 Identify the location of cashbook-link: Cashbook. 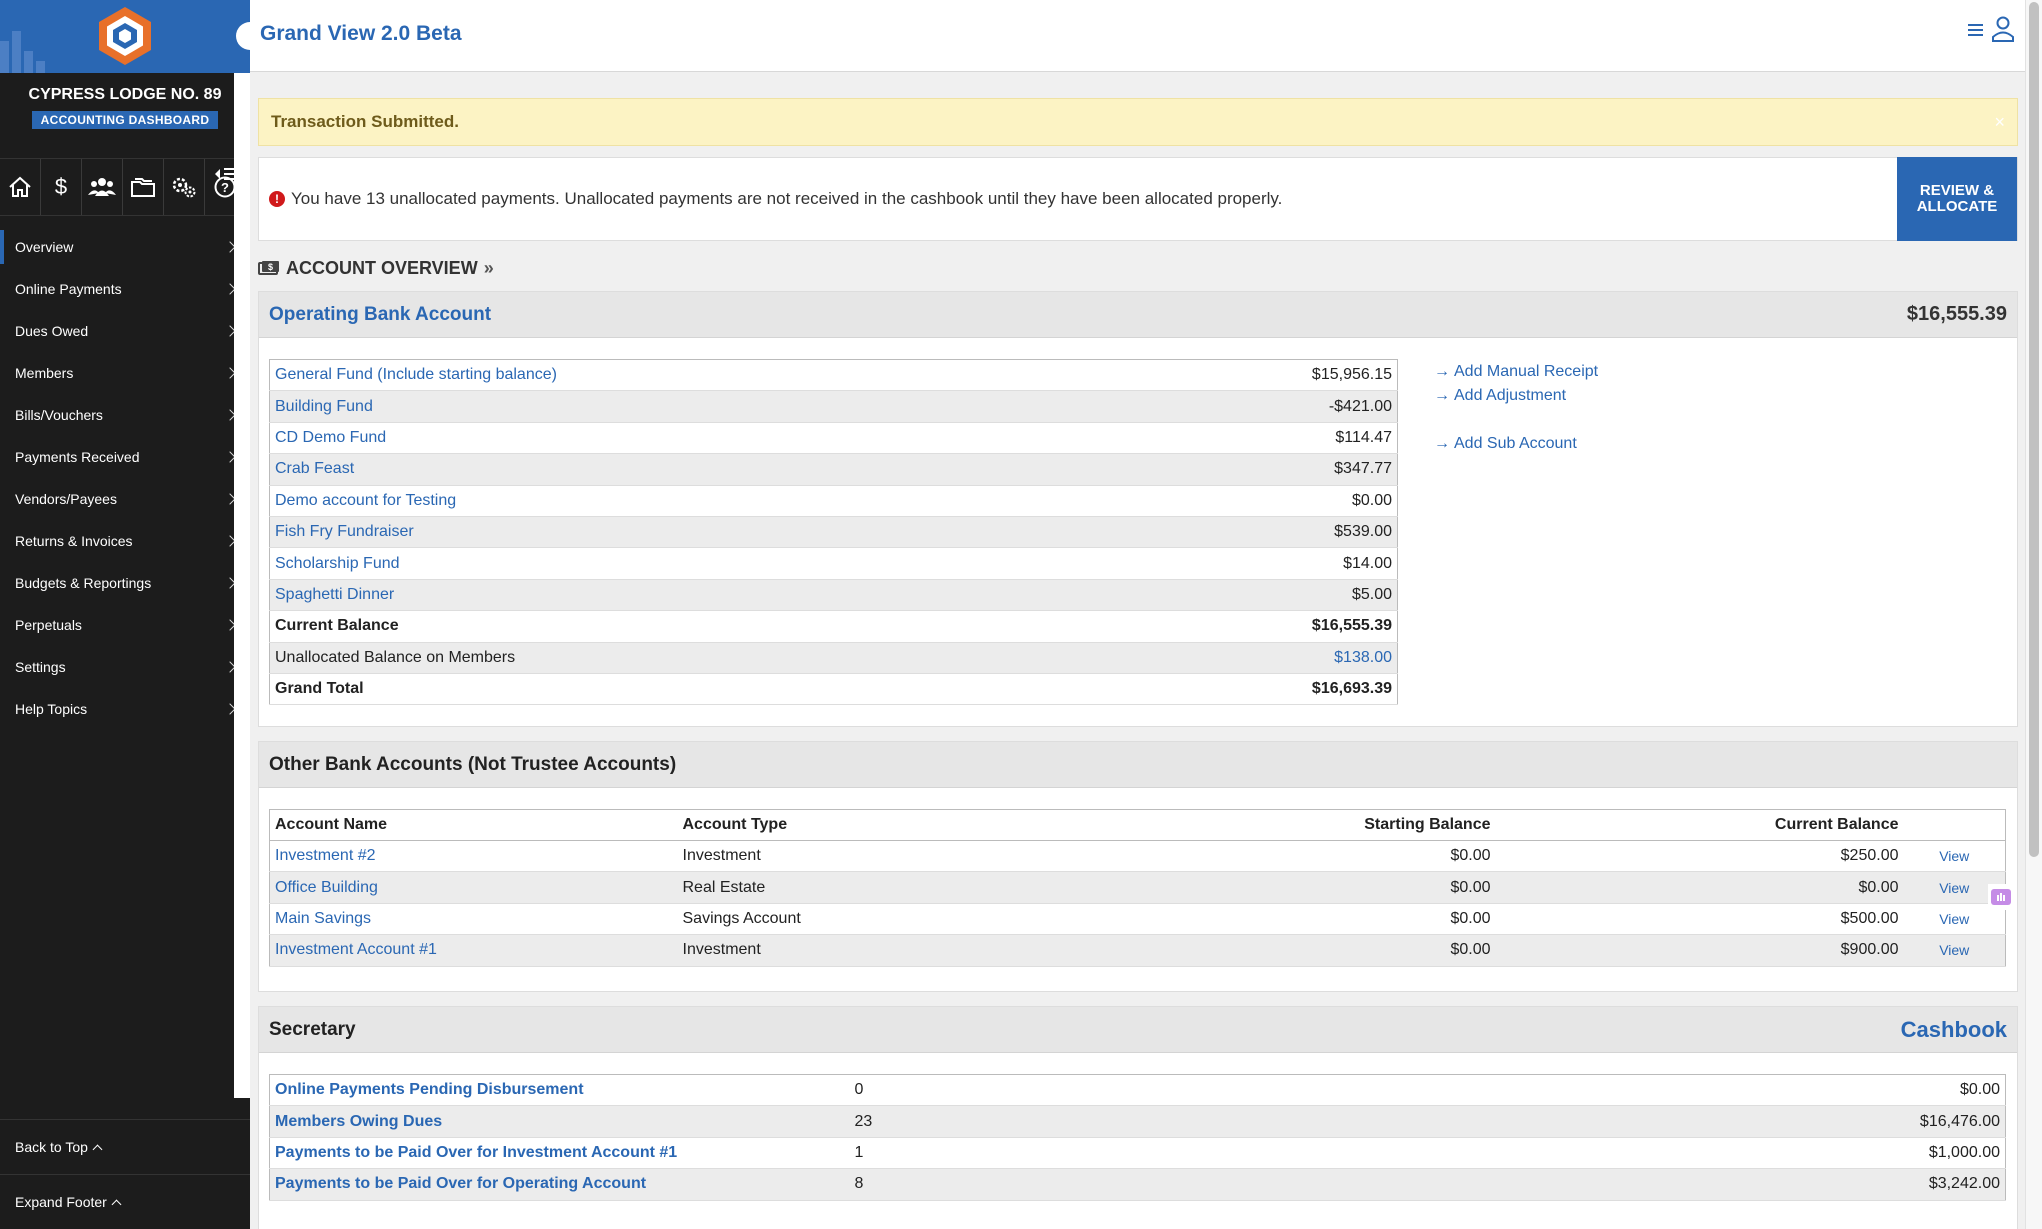
(1954, 1030).